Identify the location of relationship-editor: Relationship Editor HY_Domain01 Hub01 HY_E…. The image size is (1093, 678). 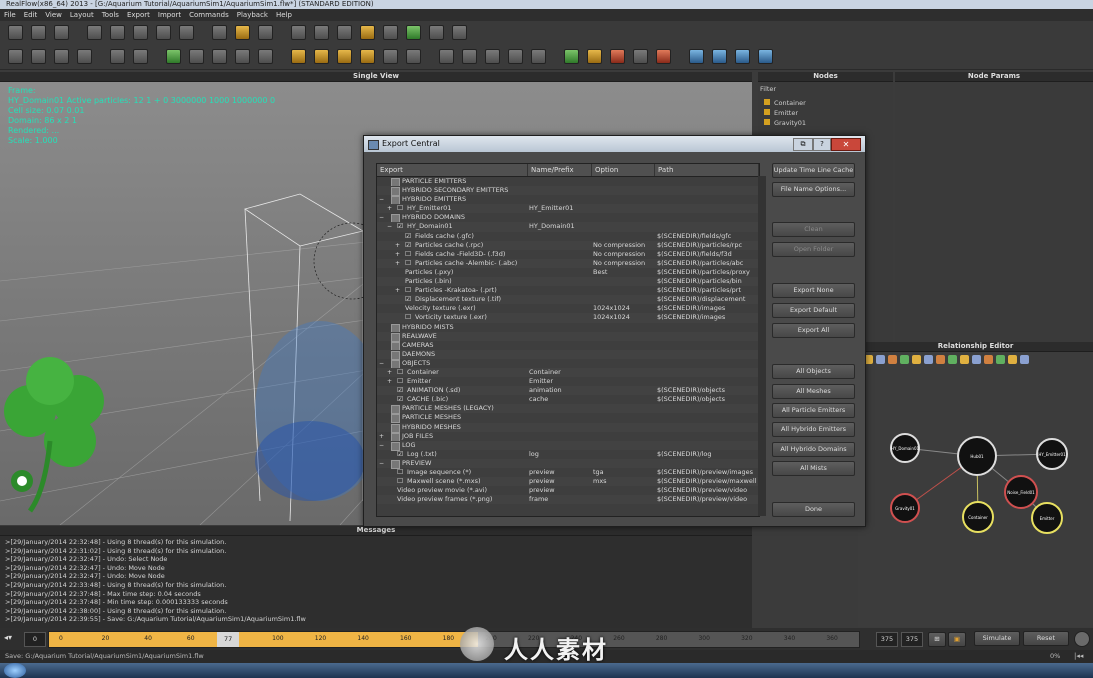
(975, 484).